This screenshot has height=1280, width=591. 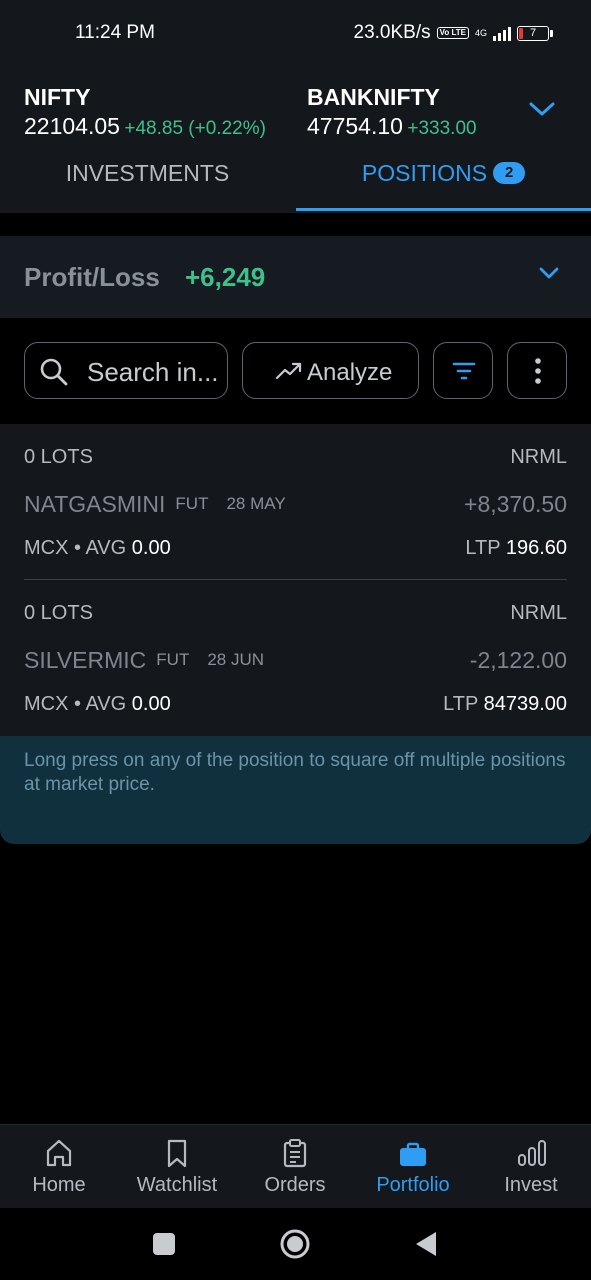 I want to click on position-ltp: LTP 84739.00, so click(x=505, y=704).